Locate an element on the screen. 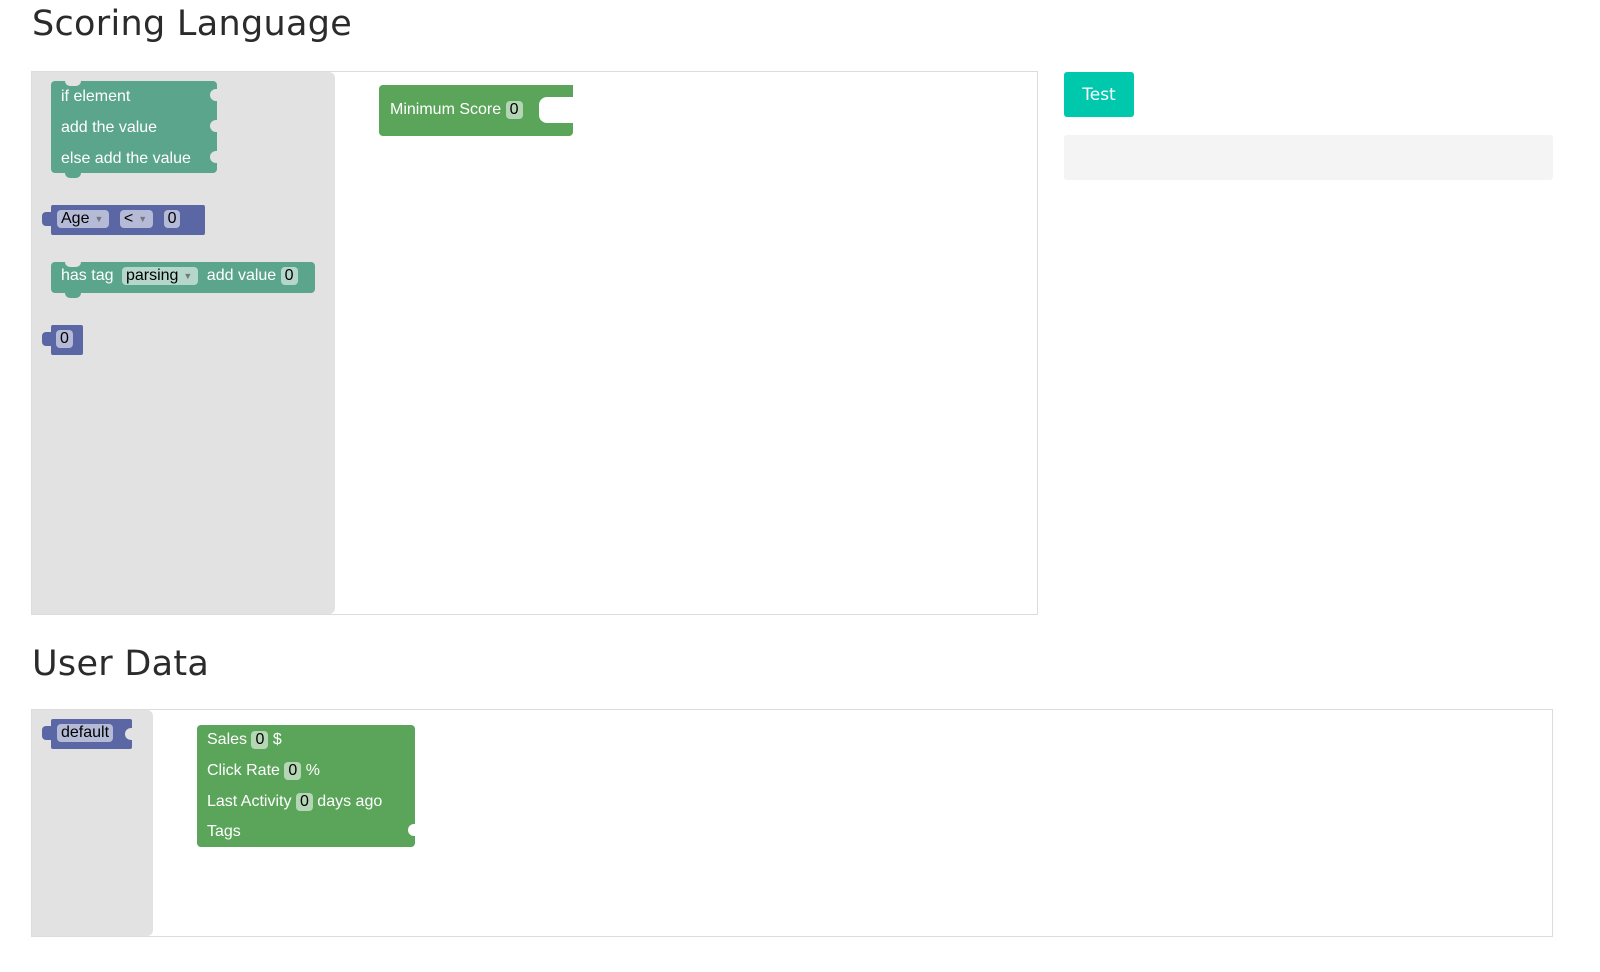 This screenshot has height=972, width=1600. number-block: 0 is located at coordinates (62, 340).